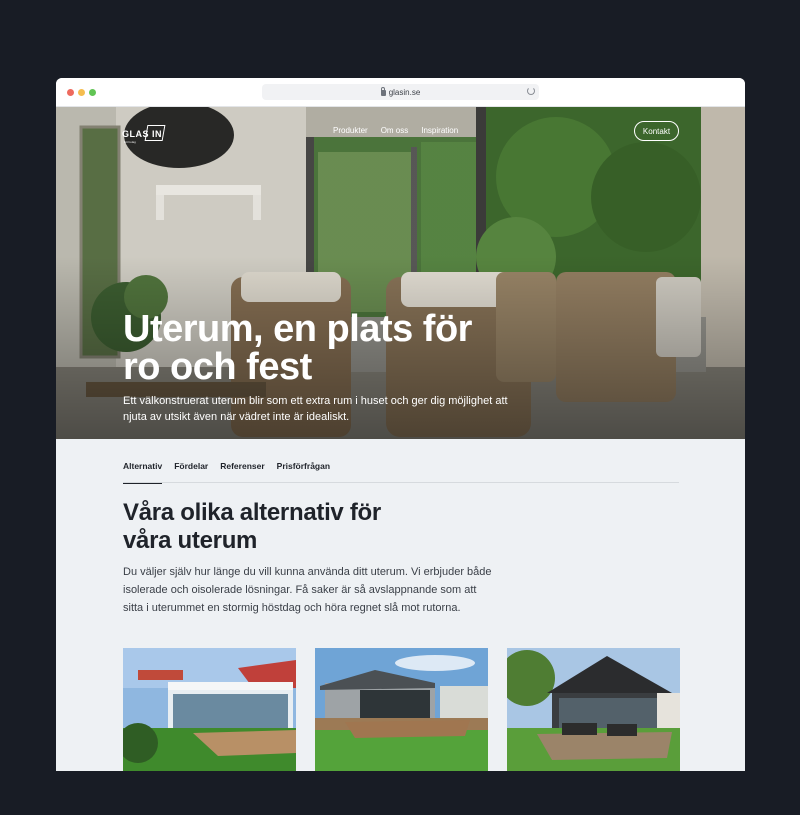 The height and width of the screenshot is (815, 800). I want to click on nav-item-inspiration: Inspiration, so click(439, 130).